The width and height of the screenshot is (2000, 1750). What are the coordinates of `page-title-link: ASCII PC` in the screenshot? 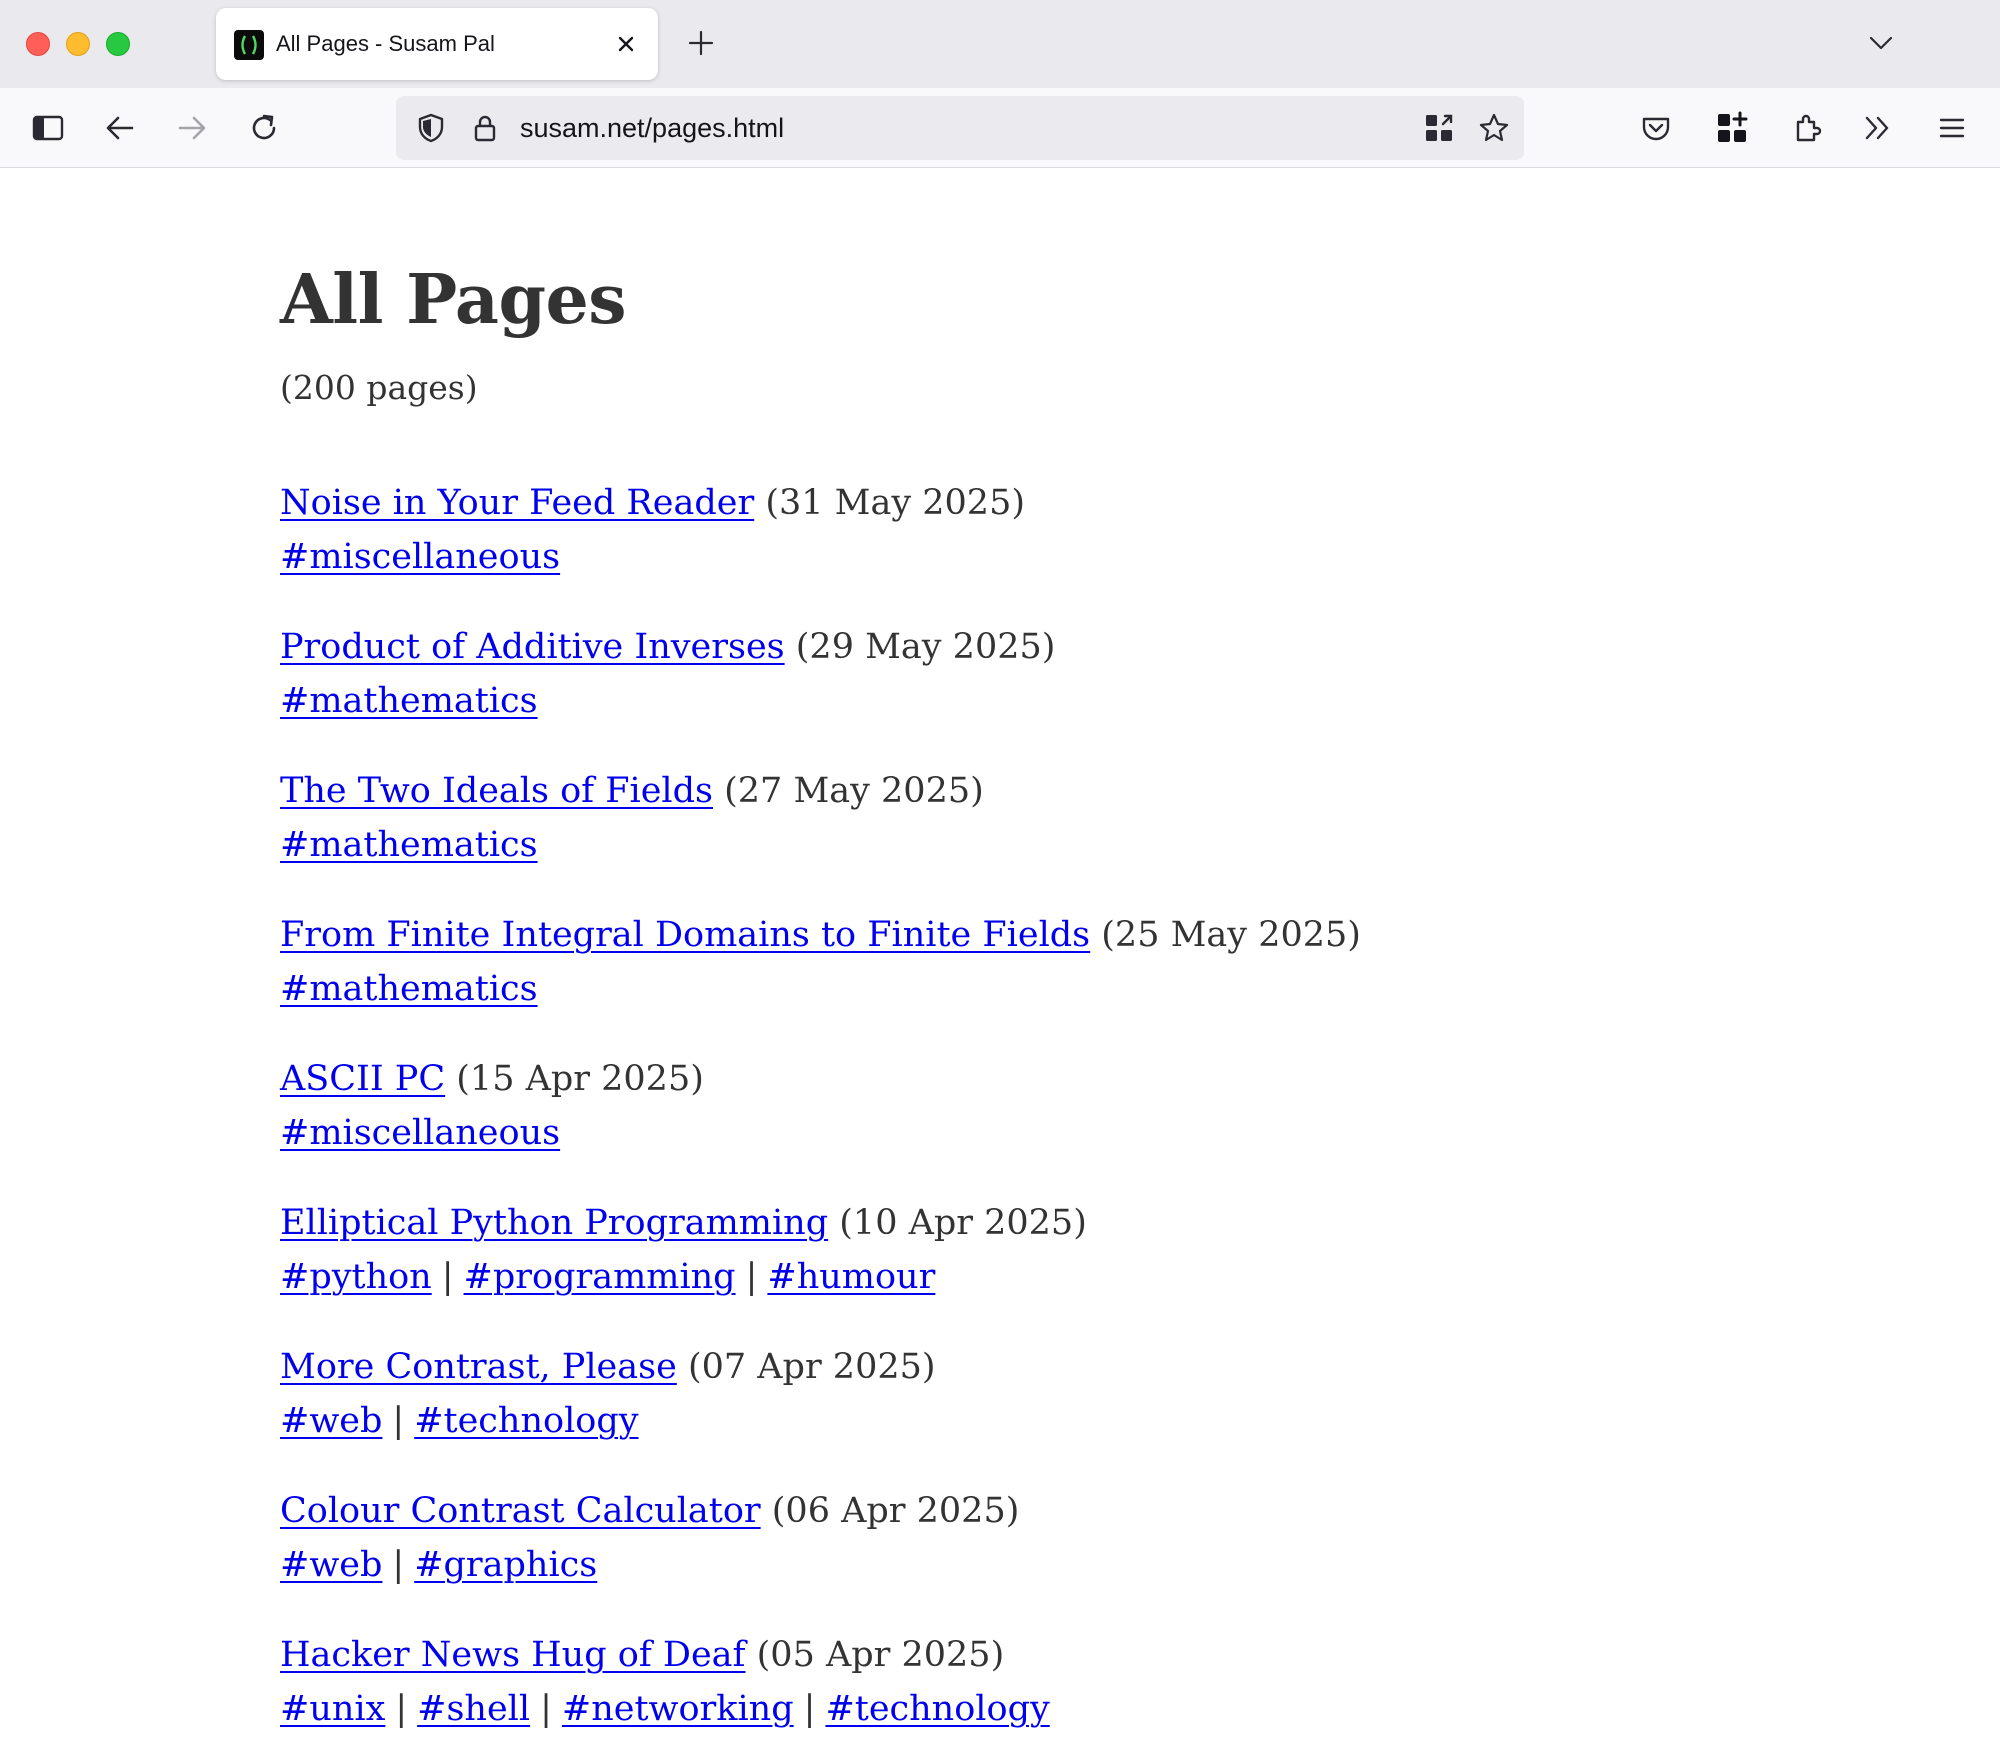 It's located at (362, 1079).